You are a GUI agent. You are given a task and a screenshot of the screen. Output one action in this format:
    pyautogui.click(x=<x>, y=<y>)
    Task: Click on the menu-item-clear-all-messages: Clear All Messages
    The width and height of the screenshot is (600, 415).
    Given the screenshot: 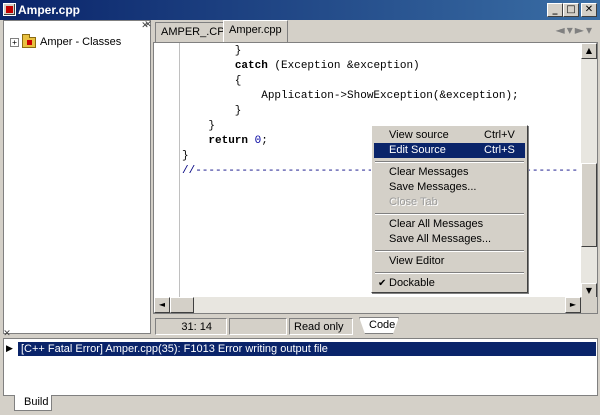 What is the action you would take?
    pyautogui.click(x=449, y=224)
    